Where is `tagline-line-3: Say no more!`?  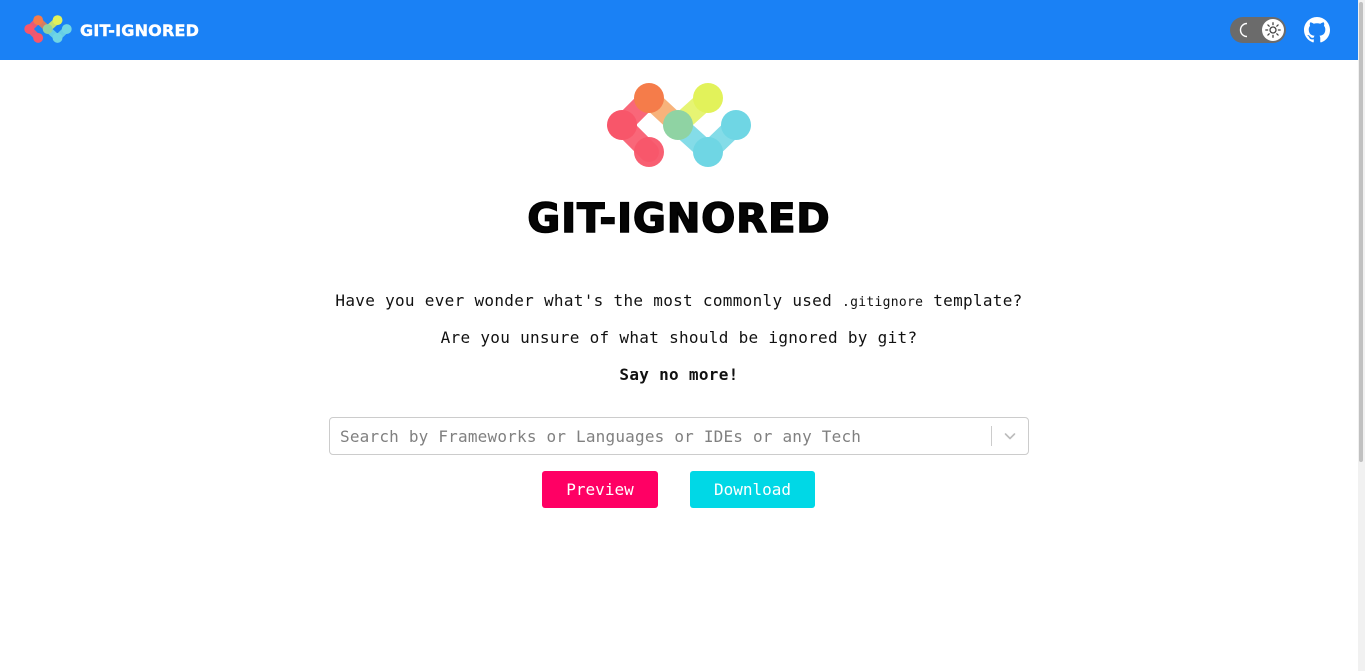
tagline-line-3: Say no more! is located at coordinates (679, 374).